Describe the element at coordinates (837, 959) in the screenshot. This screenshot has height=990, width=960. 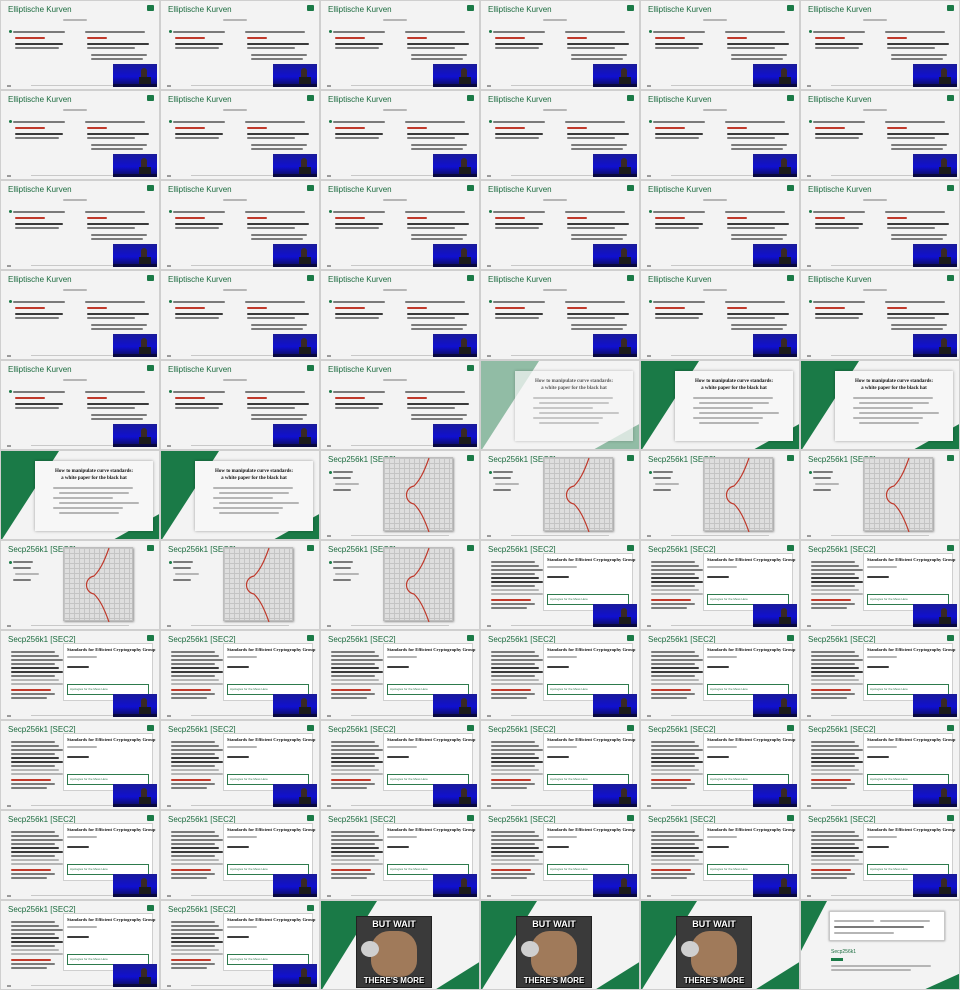
I see `progress-green-bar` at that location.